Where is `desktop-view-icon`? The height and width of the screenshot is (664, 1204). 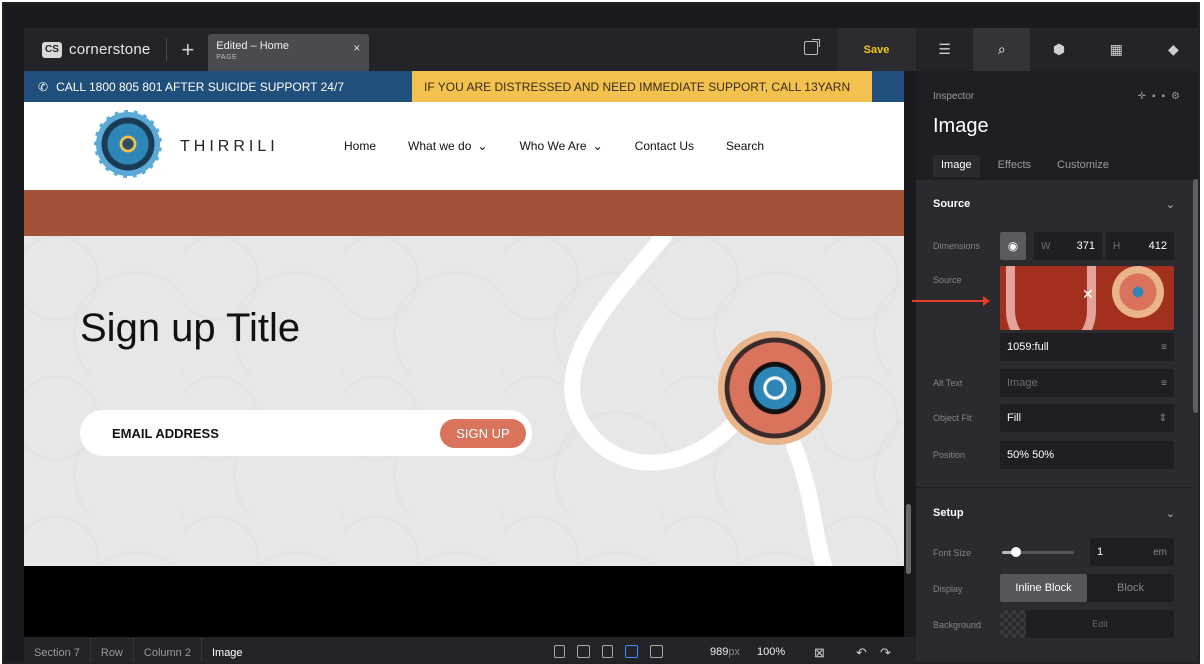 desktop-view-icon is located at coordinates (656, 651).